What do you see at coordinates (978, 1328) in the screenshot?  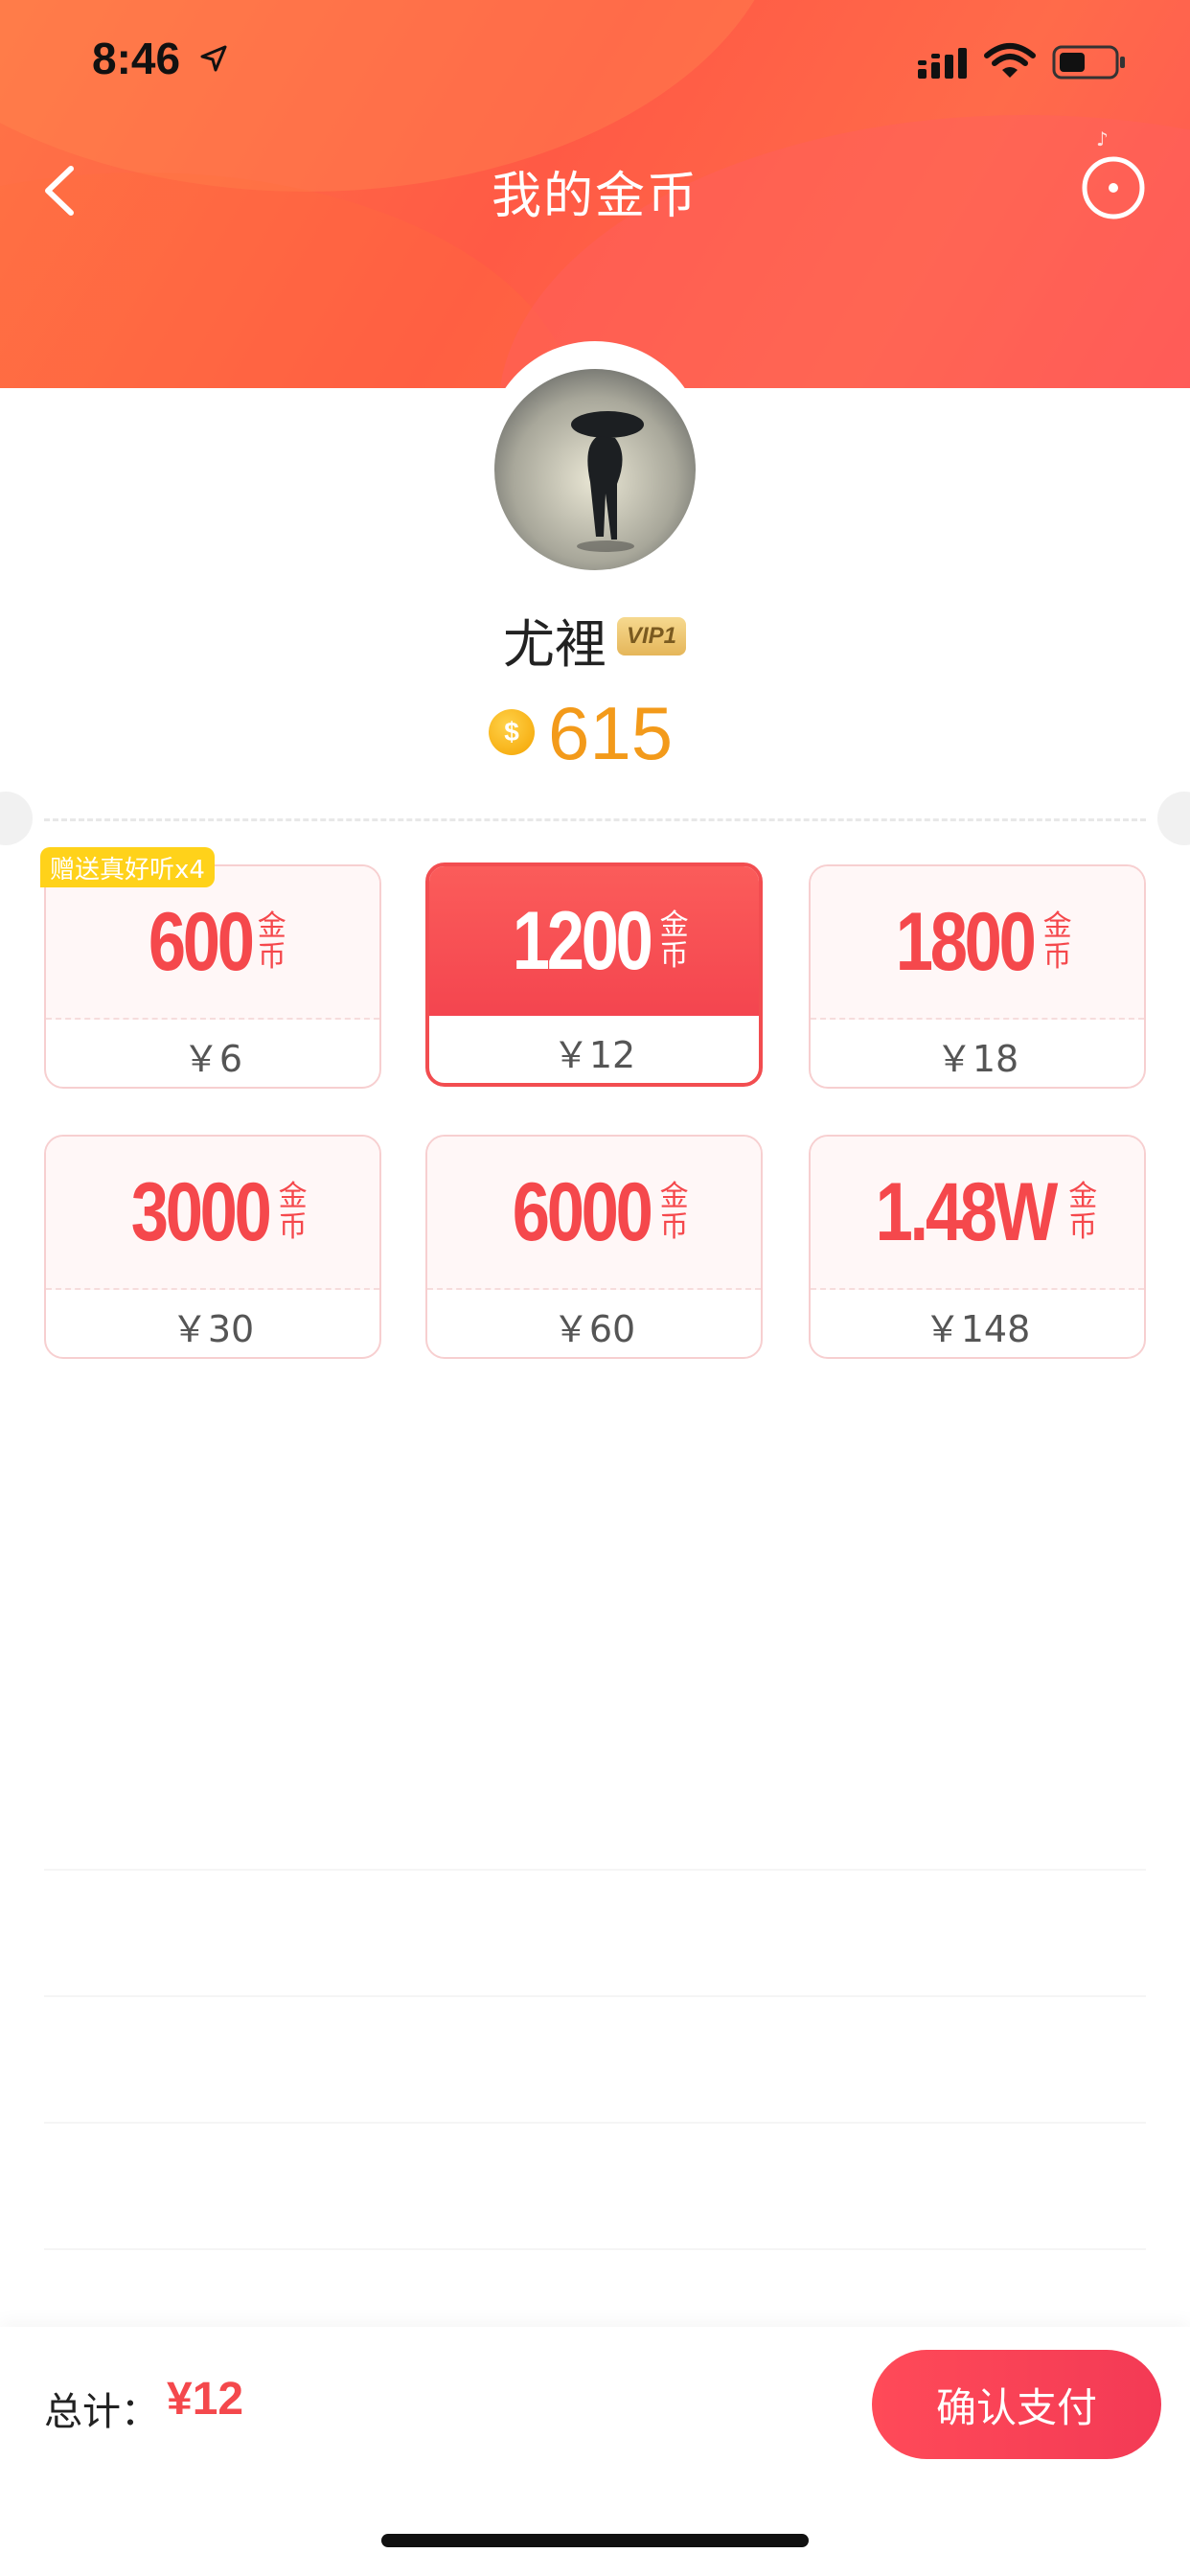 I see `package-price: ￥148` at bounding box center [978, 1328].